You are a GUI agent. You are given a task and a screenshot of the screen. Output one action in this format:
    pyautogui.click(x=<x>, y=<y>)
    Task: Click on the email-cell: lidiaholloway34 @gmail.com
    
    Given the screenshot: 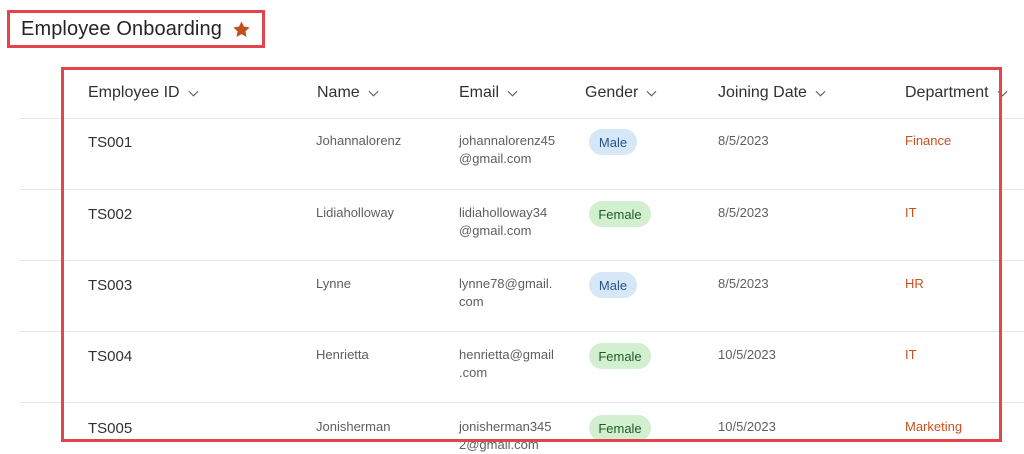 What is the action you would take?
    pyautogui.click(x=514, y=222)
    